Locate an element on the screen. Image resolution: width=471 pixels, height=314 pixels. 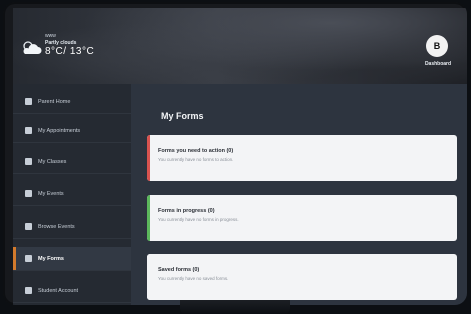
sidebar-item-label: My Forms is located at coordinates (51, 258).